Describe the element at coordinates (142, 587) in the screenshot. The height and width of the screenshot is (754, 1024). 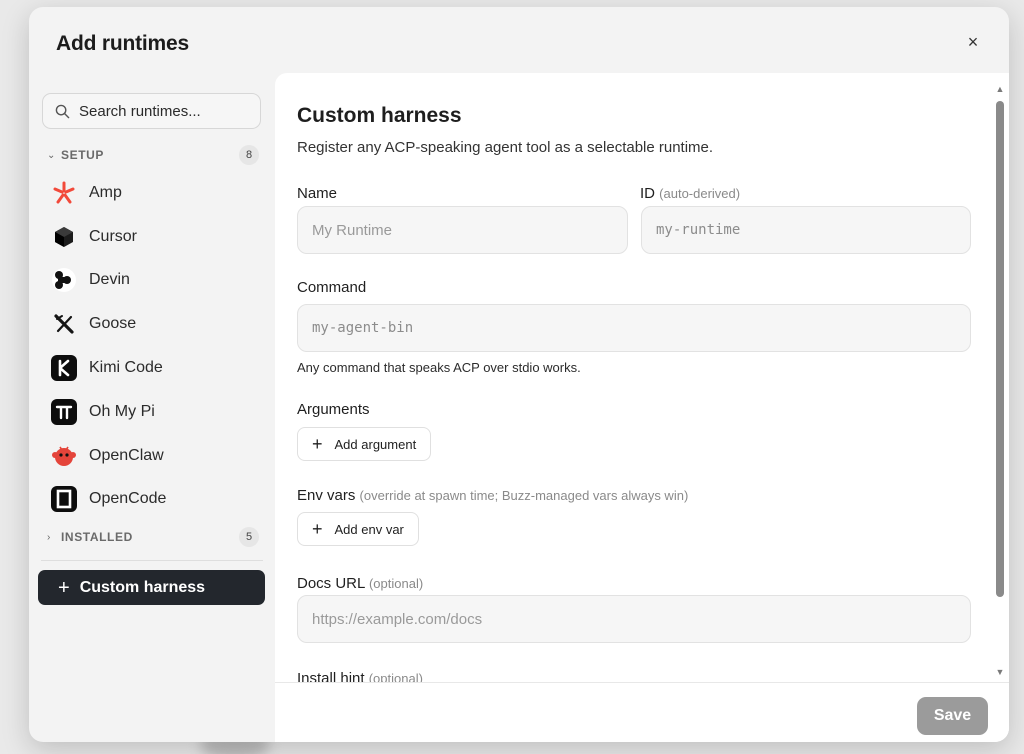
I see `custom-harness-label: Custom harness` at that location.